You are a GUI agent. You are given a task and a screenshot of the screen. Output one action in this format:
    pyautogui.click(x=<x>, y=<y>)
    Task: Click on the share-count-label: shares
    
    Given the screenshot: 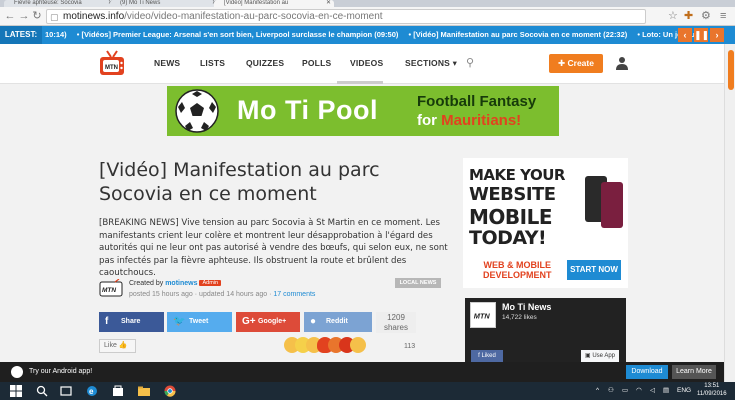 What is the action you would take?
    pyautogui.click(x=395, y=327)
    